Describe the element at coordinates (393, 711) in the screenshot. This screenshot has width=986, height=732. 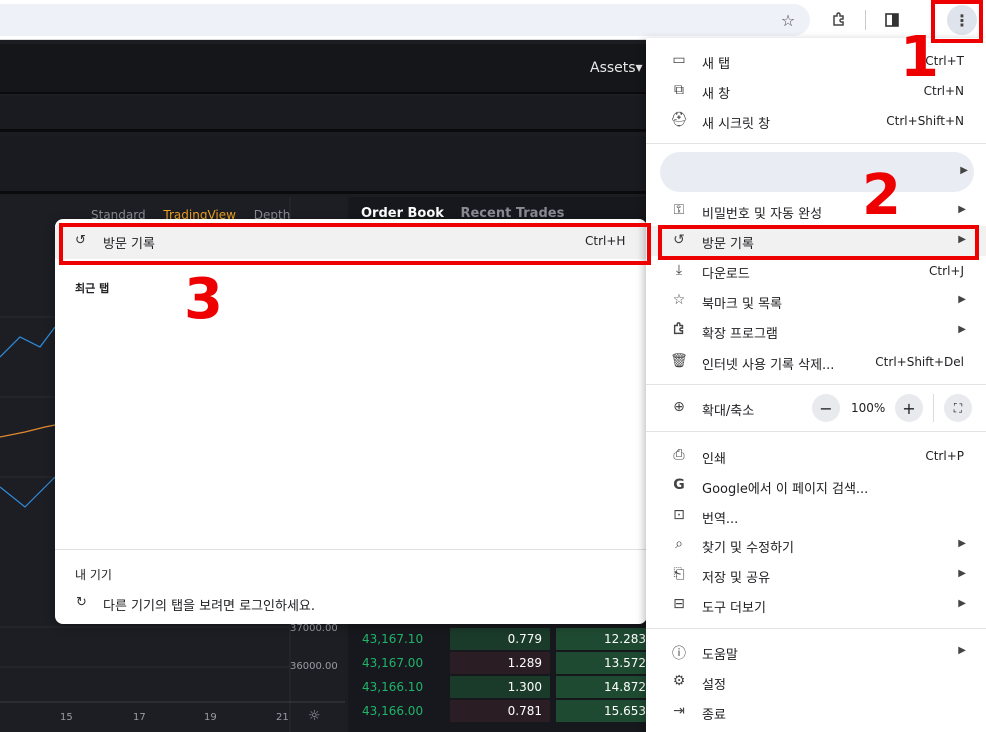
I see `order-price: 43,166.00` at that location.